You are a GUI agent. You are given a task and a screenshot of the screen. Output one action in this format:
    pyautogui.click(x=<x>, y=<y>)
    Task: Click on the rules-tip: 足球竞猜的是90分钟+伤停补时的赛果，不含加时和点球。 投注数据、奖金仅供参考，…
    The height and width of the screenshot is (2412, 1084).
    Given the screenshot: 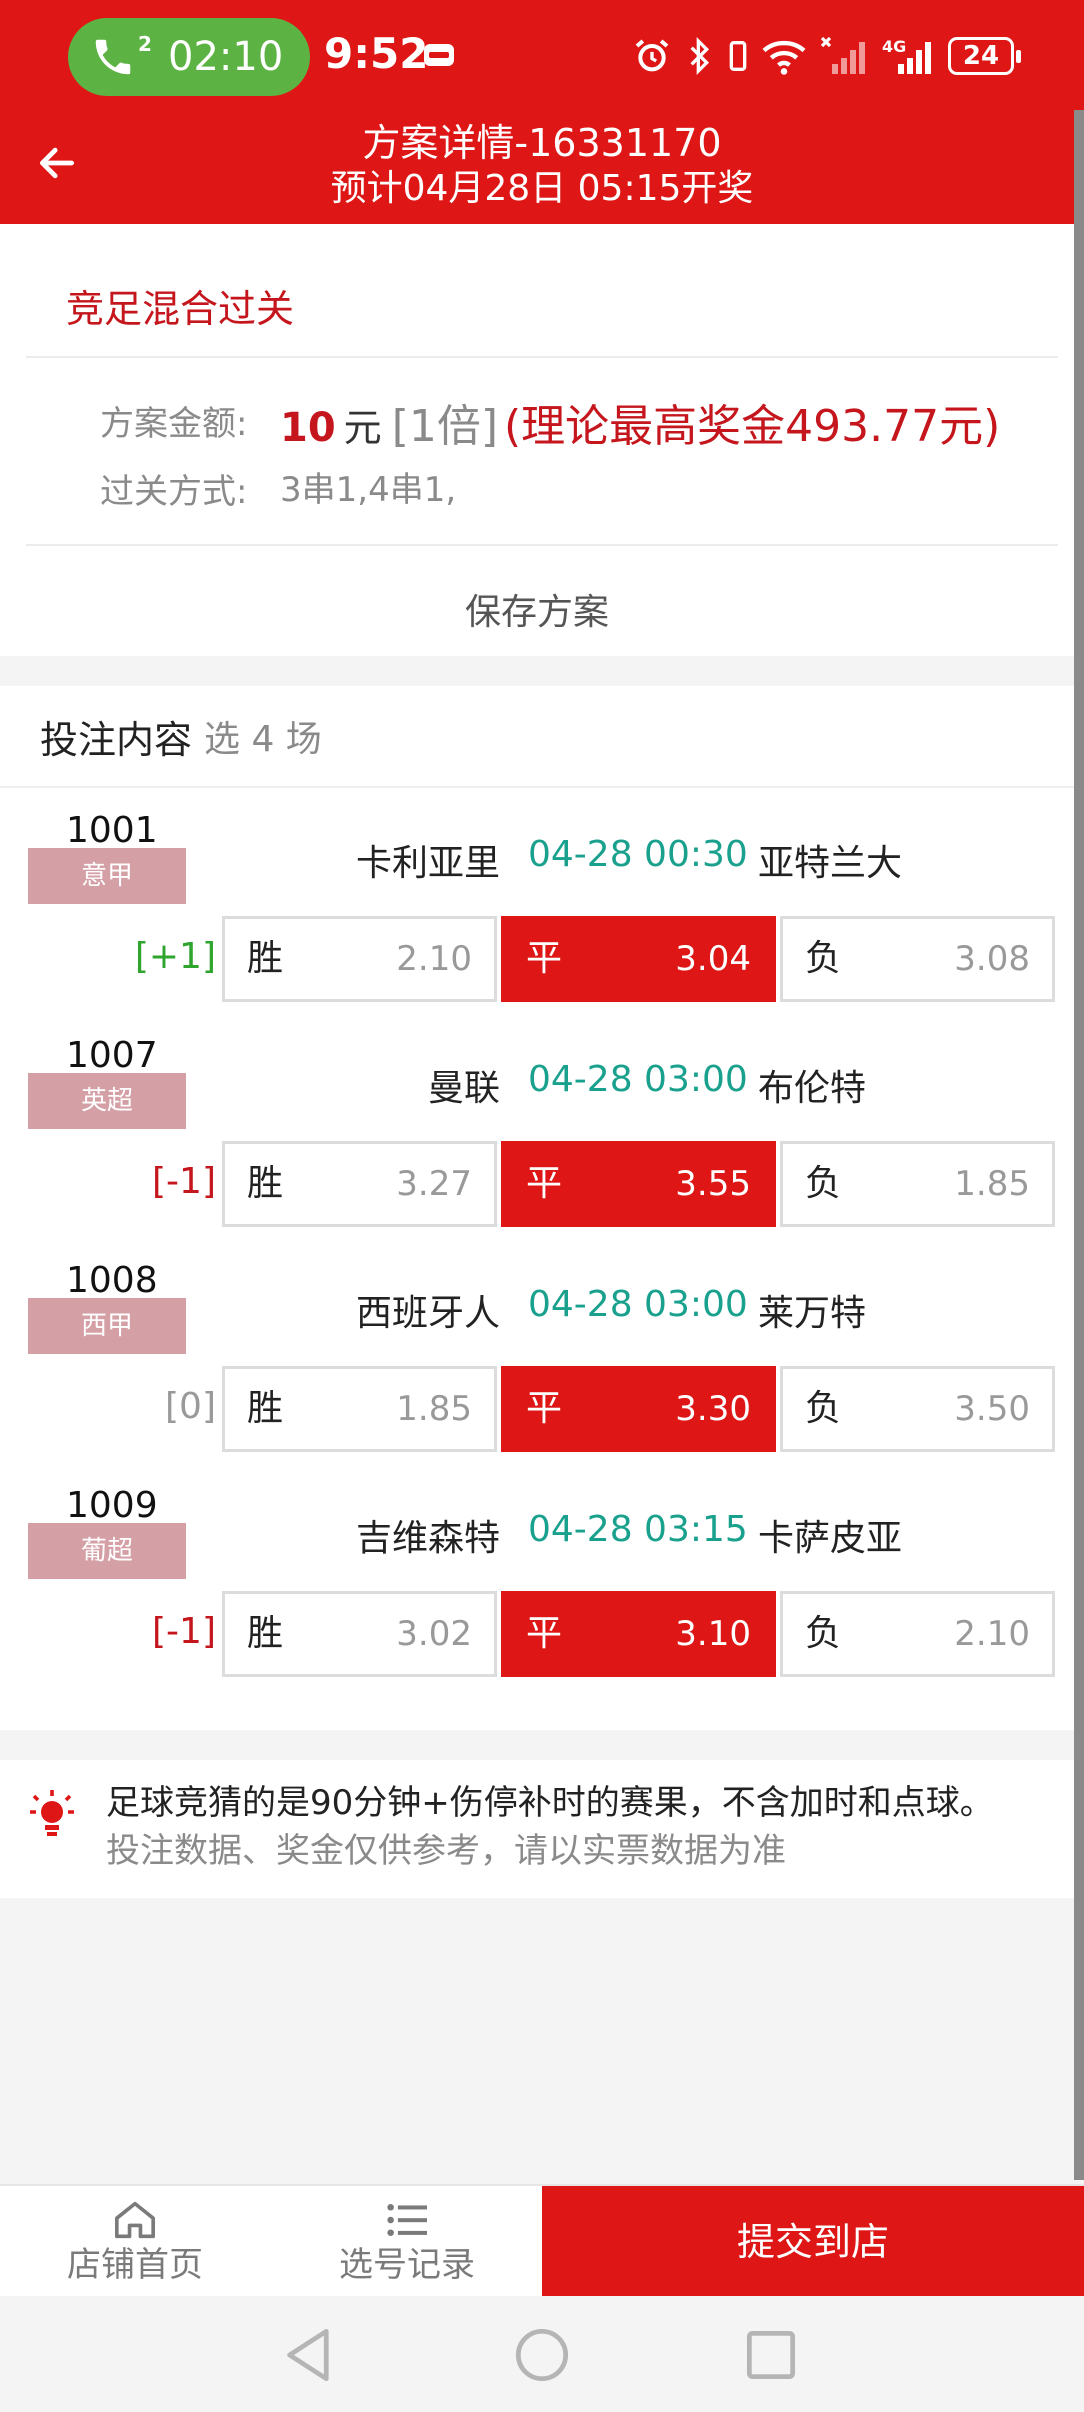 What is the action you would take?
    pyautogui.click(x=537, y=1829)
    